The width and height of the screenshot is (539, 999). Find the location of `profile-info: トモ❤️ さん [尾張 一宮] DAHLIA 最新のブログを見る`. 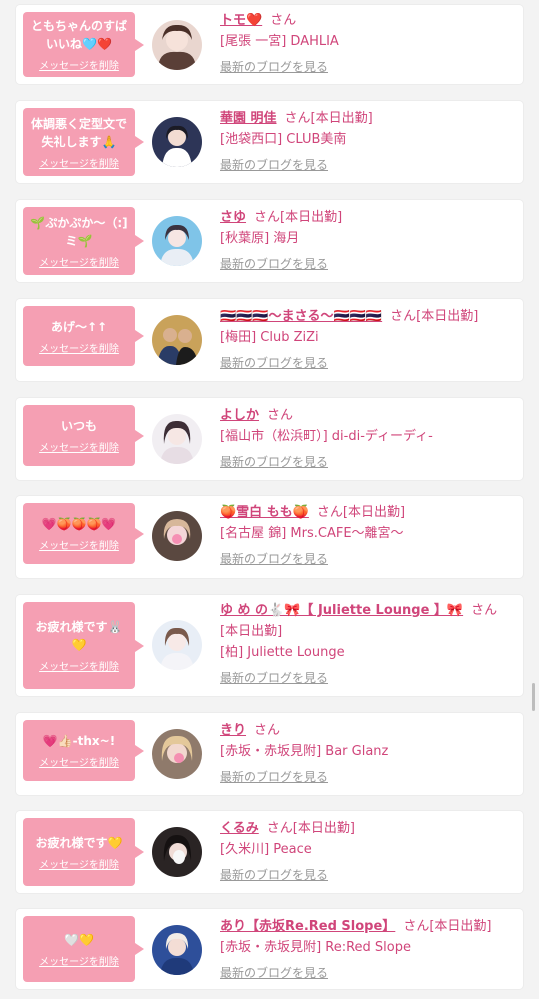

profile-info: トモ❤️ さん [尾張 一宮] DAHLIA 最新のブログを見る is located at coordinates (366, 42).